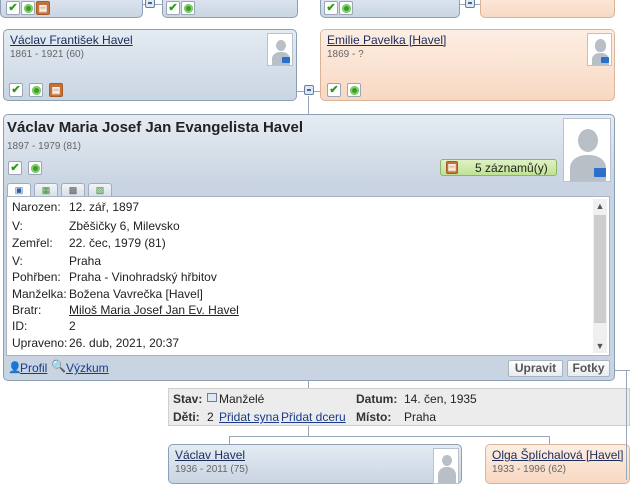  What do you see at coordinates (599, 49) in the screenshot?
I see `mother-photo` at bounding box center [599, 49].